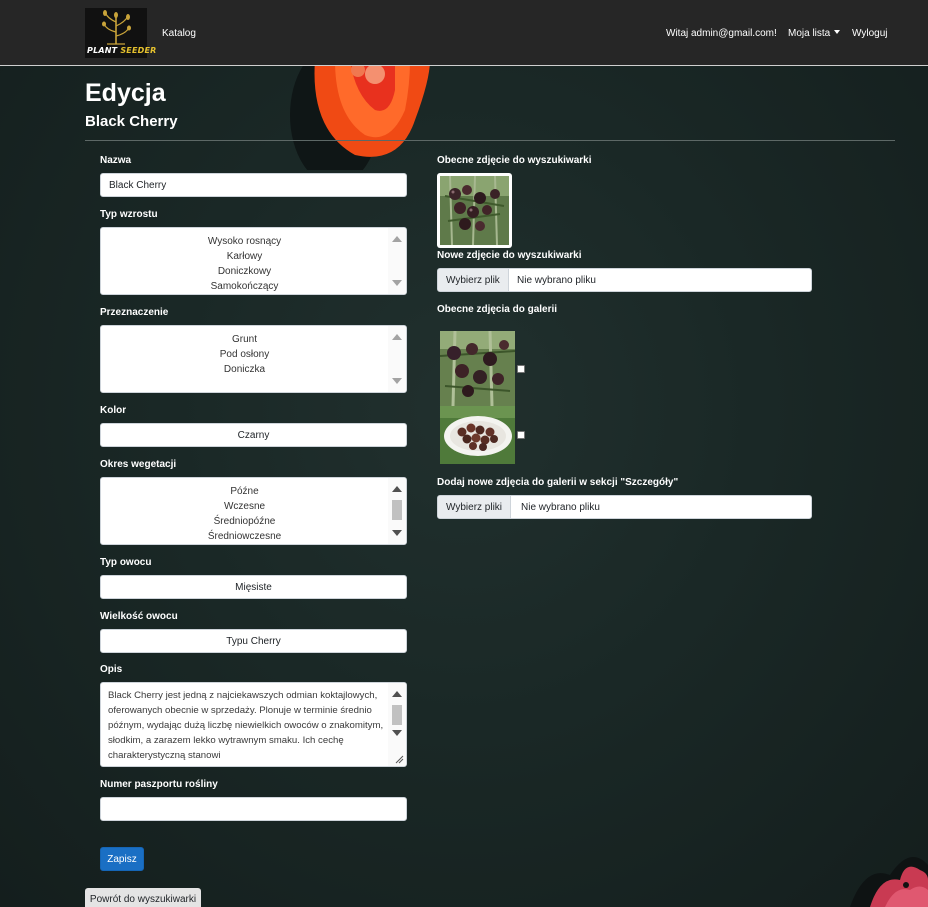  I want to click on fruit-type-select: Mięsiste, so click(253, 587).